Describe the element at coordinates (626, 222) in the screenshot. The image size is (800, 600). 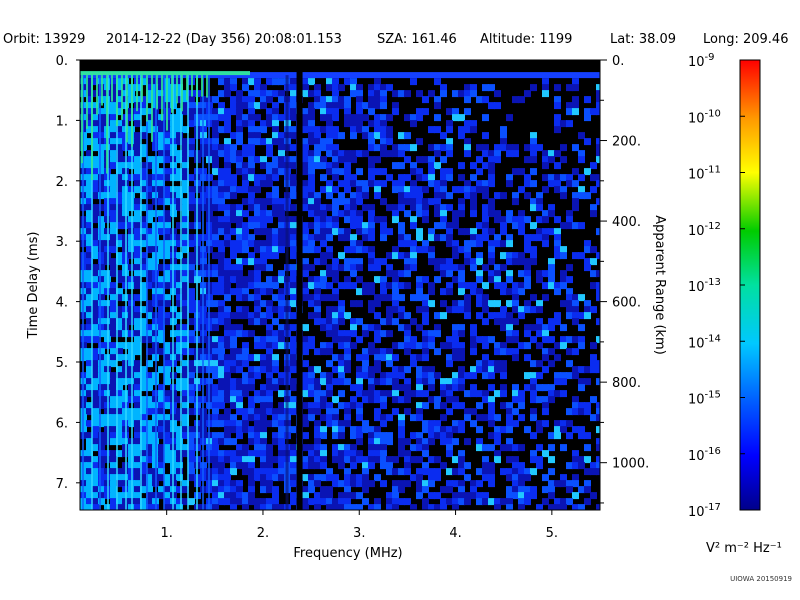
I see `y-right-tick-label: 400.` at that location.